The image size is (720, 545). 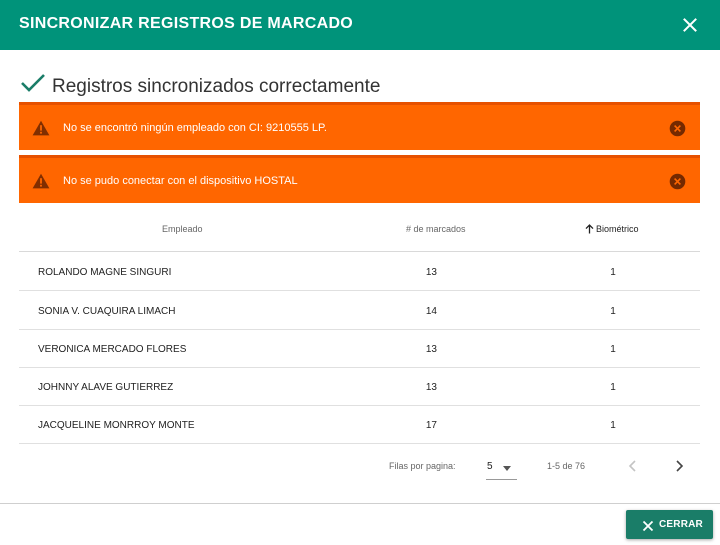 What do you see at coordinates (186, 23) in the screenshot?
I see `dialog-title: SINCRONIZAR REGISTROS DE MARCADO` at bounding box center [186, 23].